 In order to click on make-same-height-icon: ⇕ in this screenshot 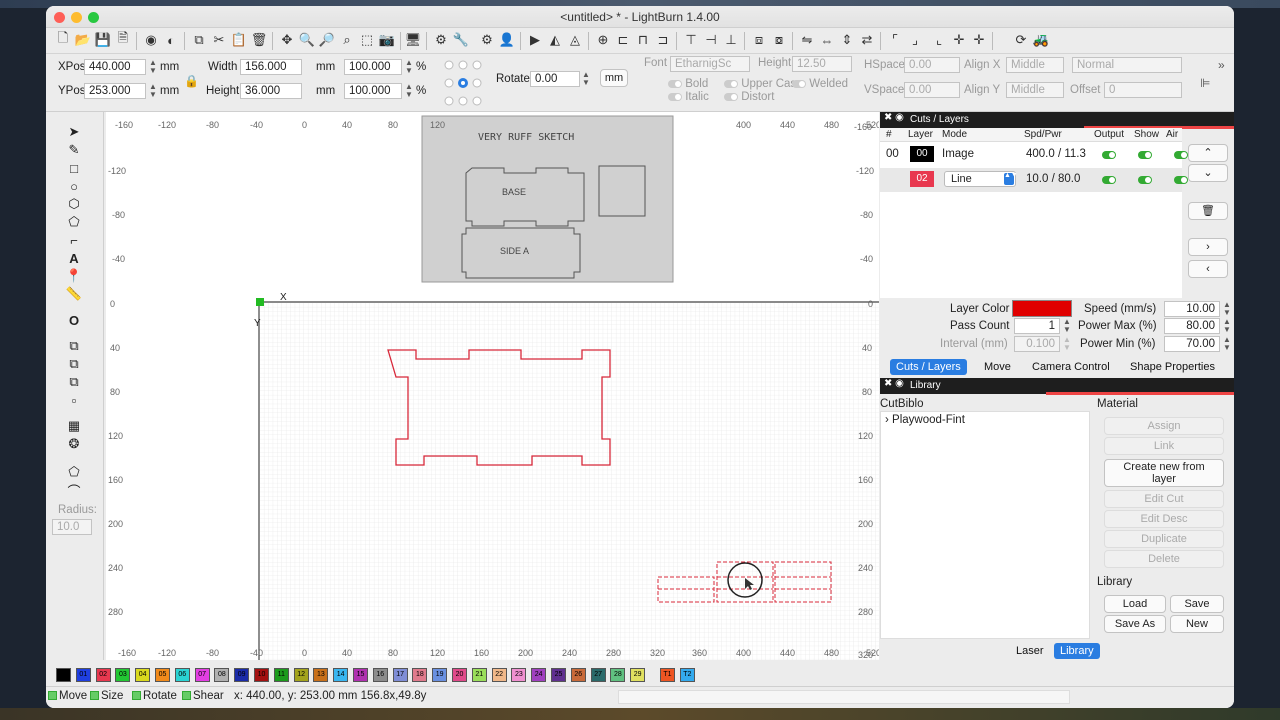, I will do `click(847, 40)`.